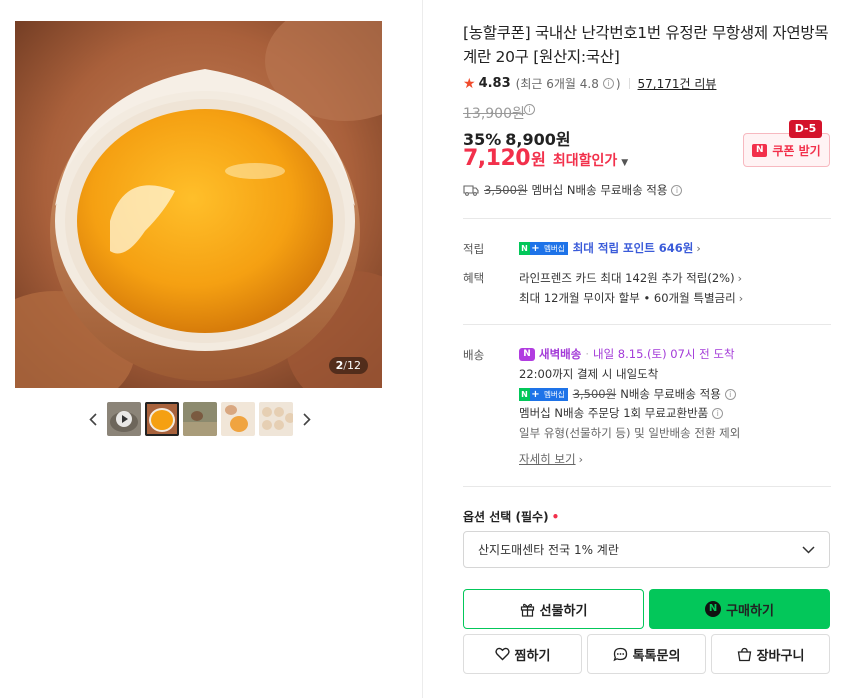 The width and height of the screenshot is (850, 698). I want to click on required-mark: •, so click(555, 517).